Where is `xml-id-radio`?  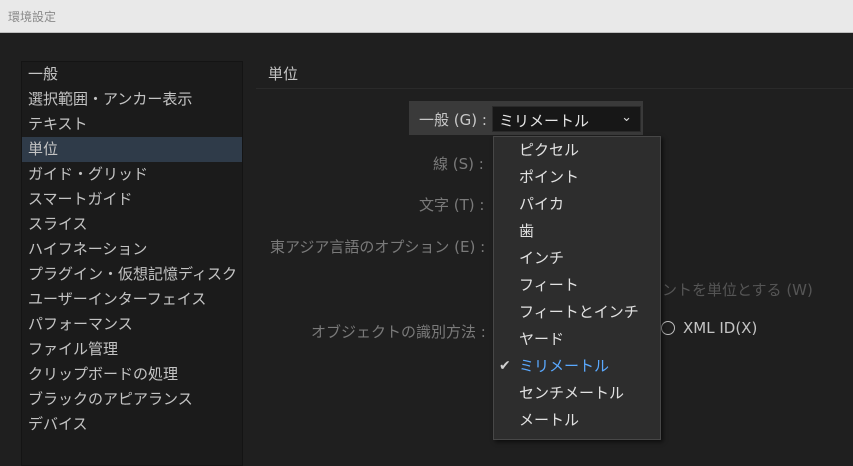
xml-id-radio is located at coordinates (668, 328).